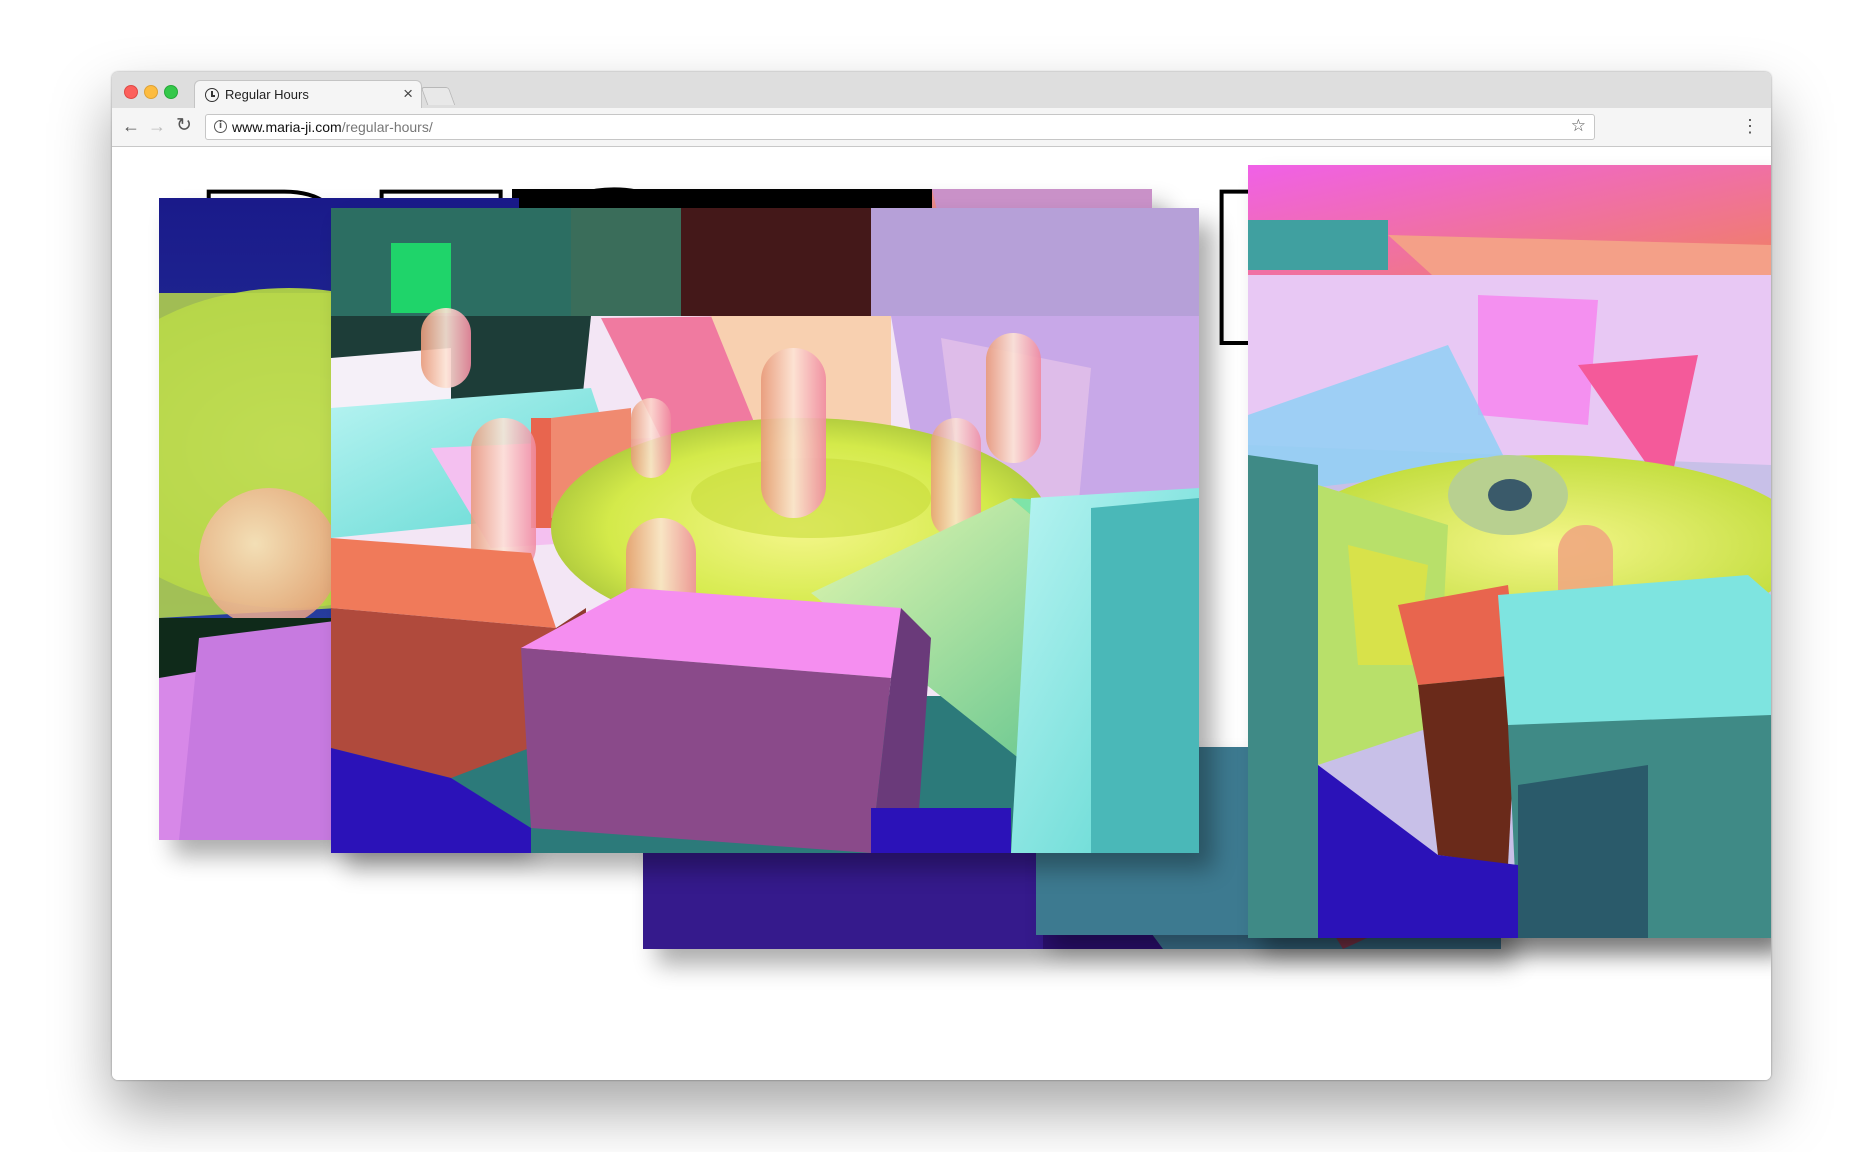 The height and width of the screenshot is (1152, 1872). Describe the element at coordinates (941, 90) in the screenshot. I see `tab-bar: Regular Hours ×` at that location.